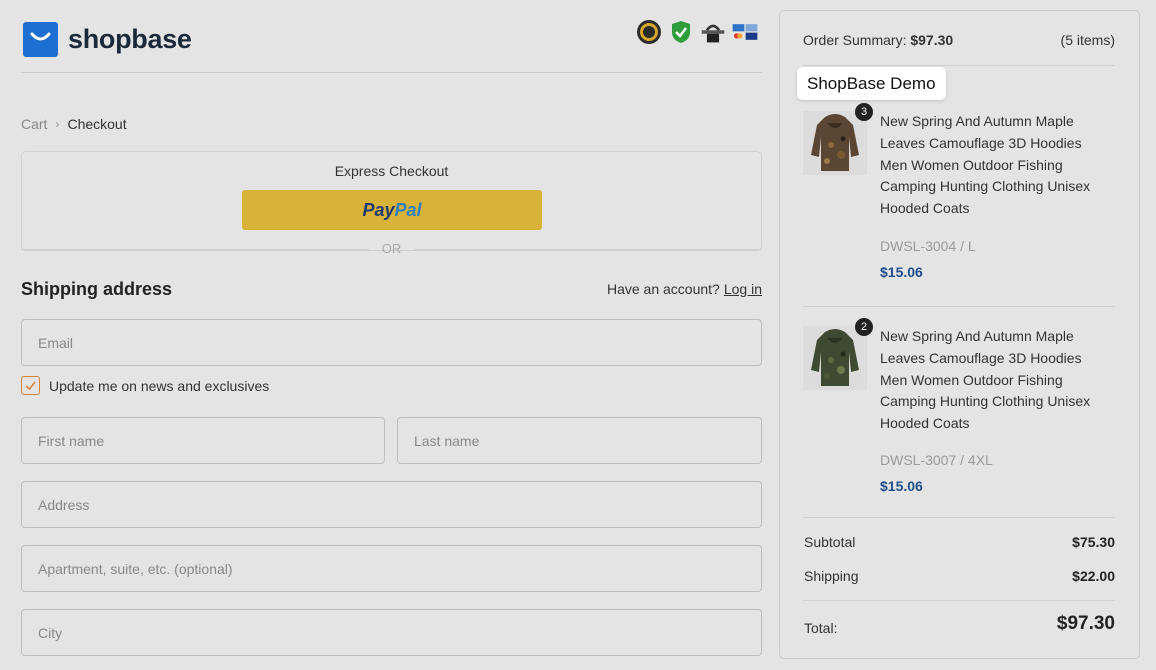  I want to click on shipping-row: Shipping $22.00, so click(959, 576).